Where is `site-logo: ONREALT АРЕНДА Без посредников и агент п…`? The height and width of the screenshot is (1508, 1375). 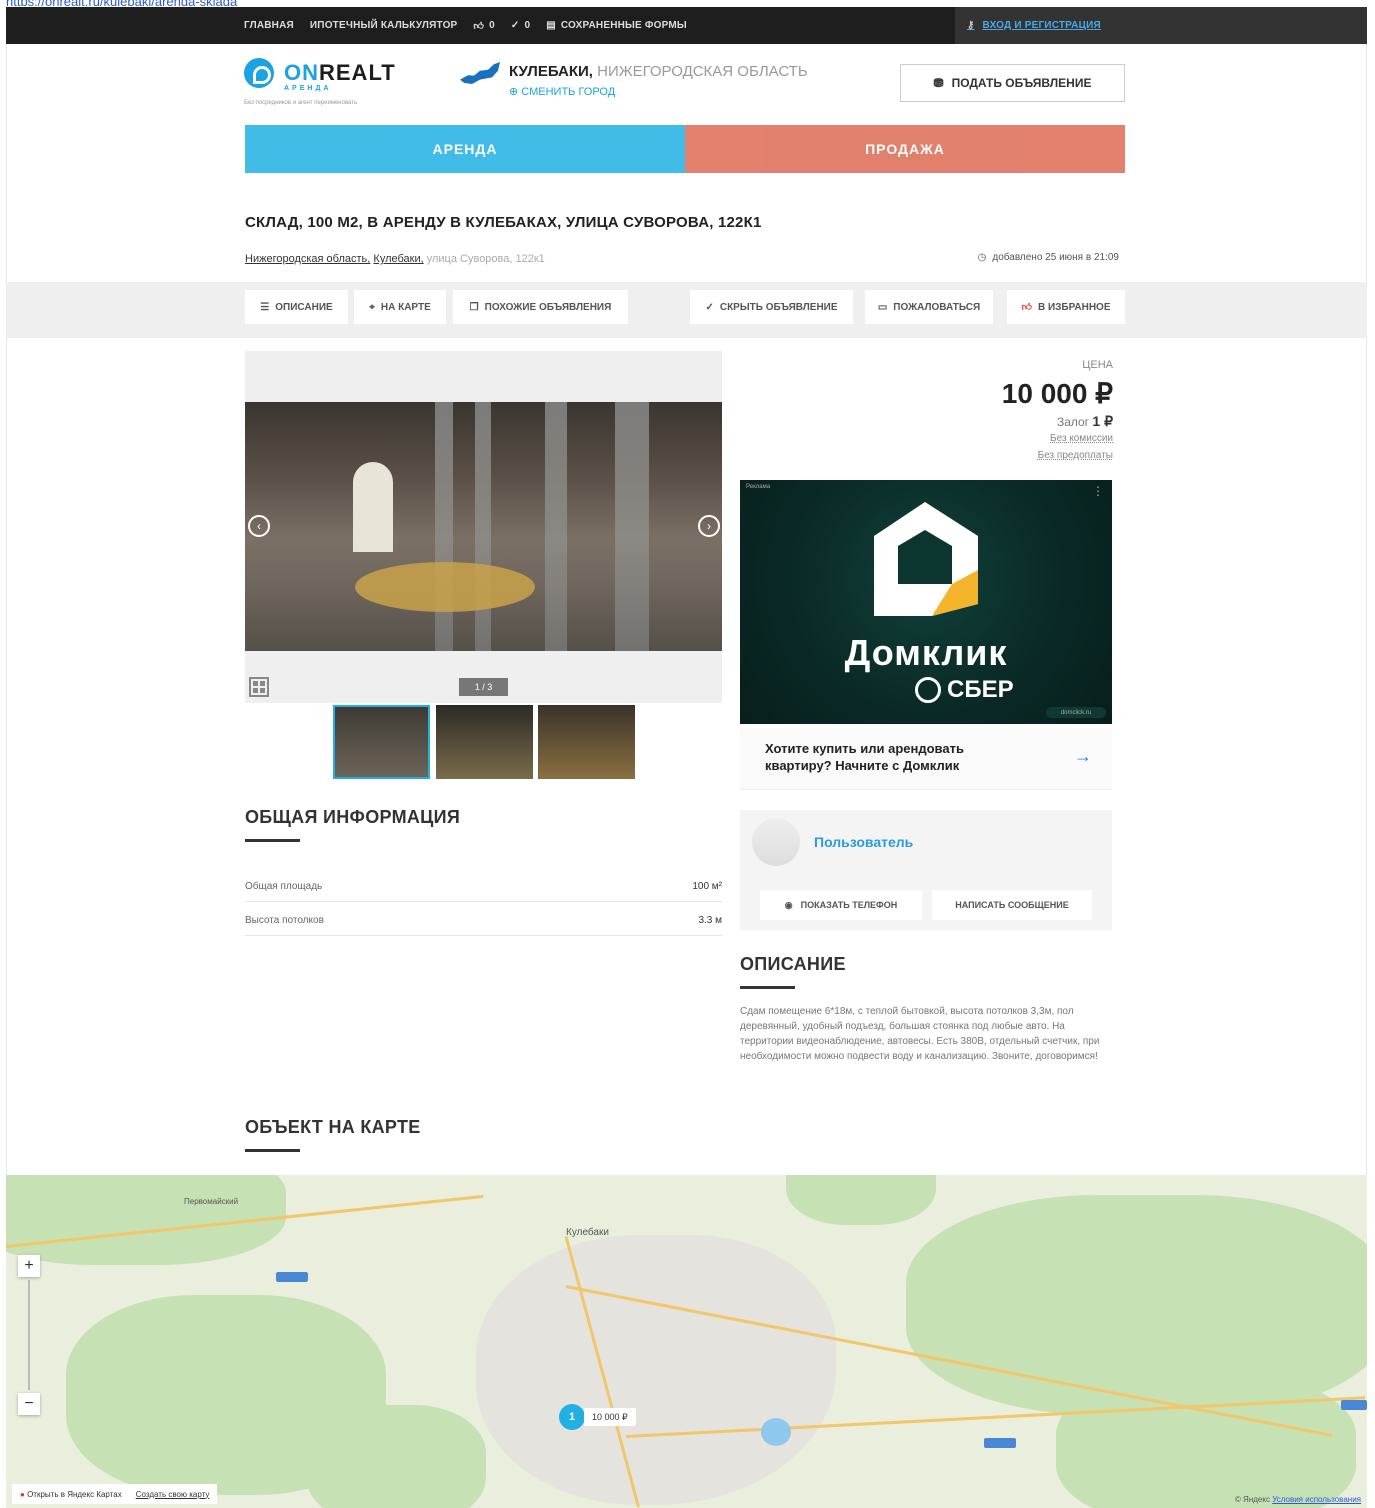
site-logo: ONREALT АРЕНДА Без посредников и агент п… is located at coordinates (324, 84).